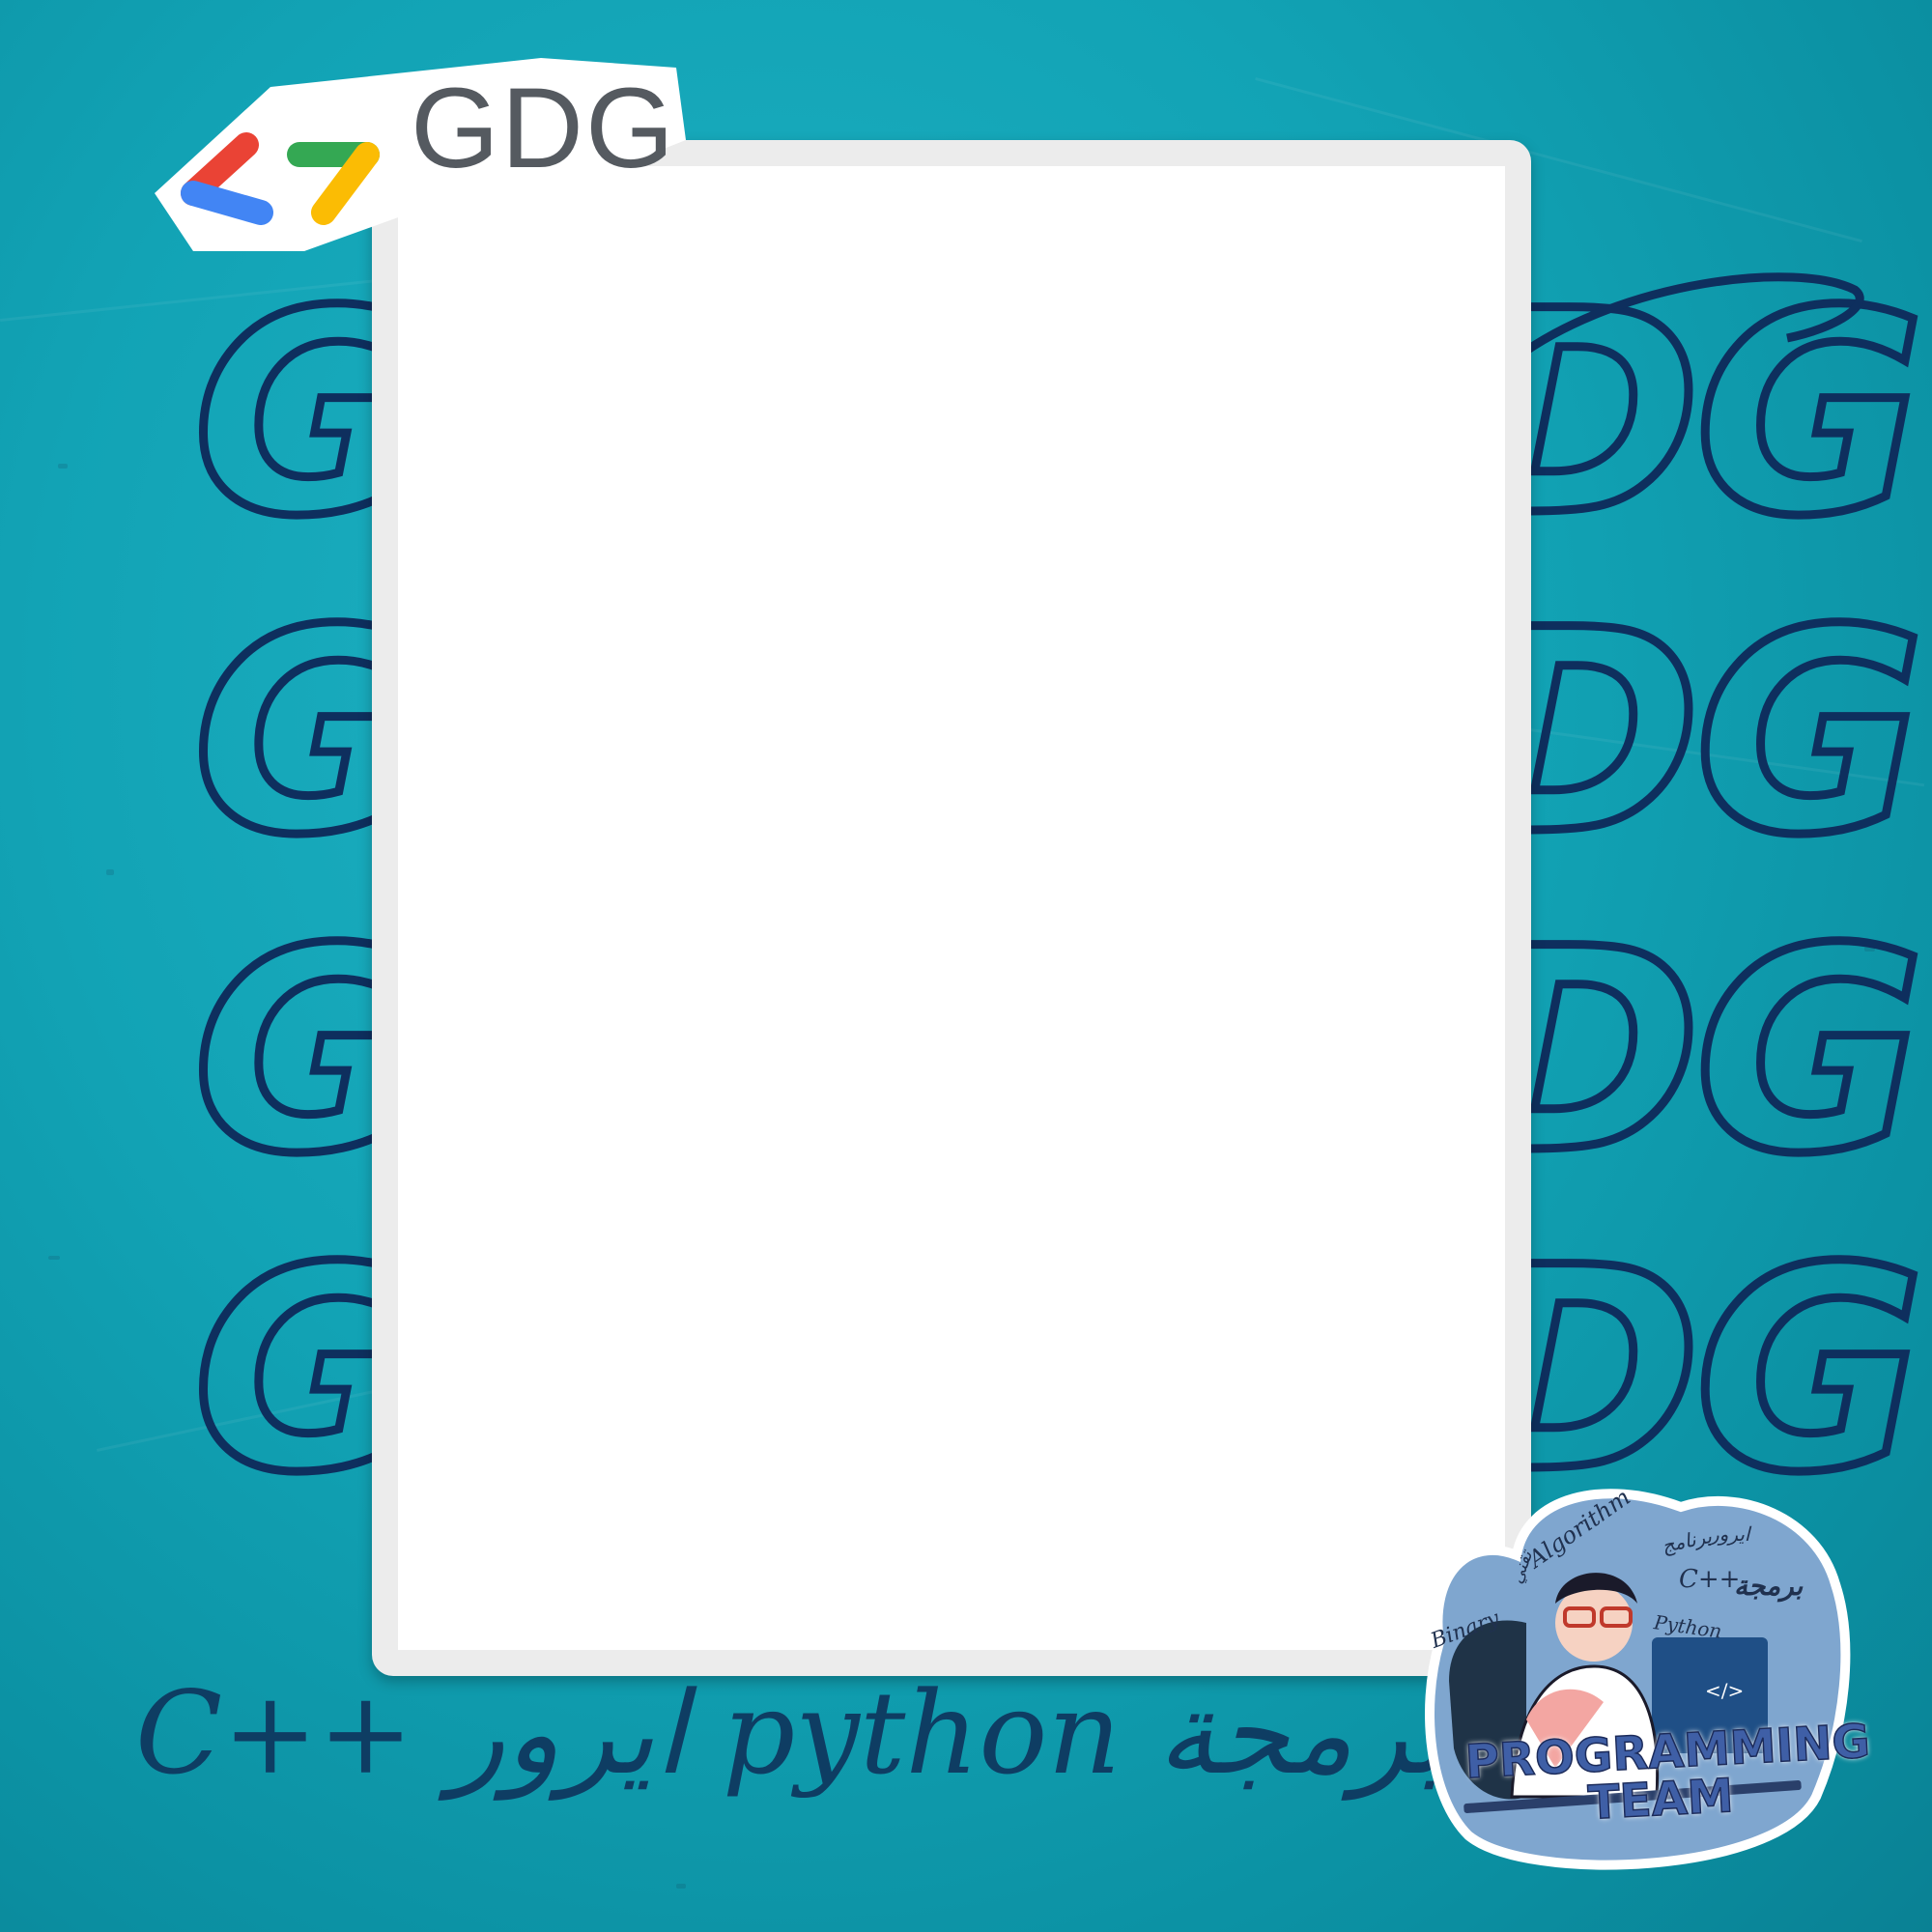 The height and width of the screenshot is (1932, 1932). I want to click on badge-doodle-word: ايرور, so click(1730, 1534).